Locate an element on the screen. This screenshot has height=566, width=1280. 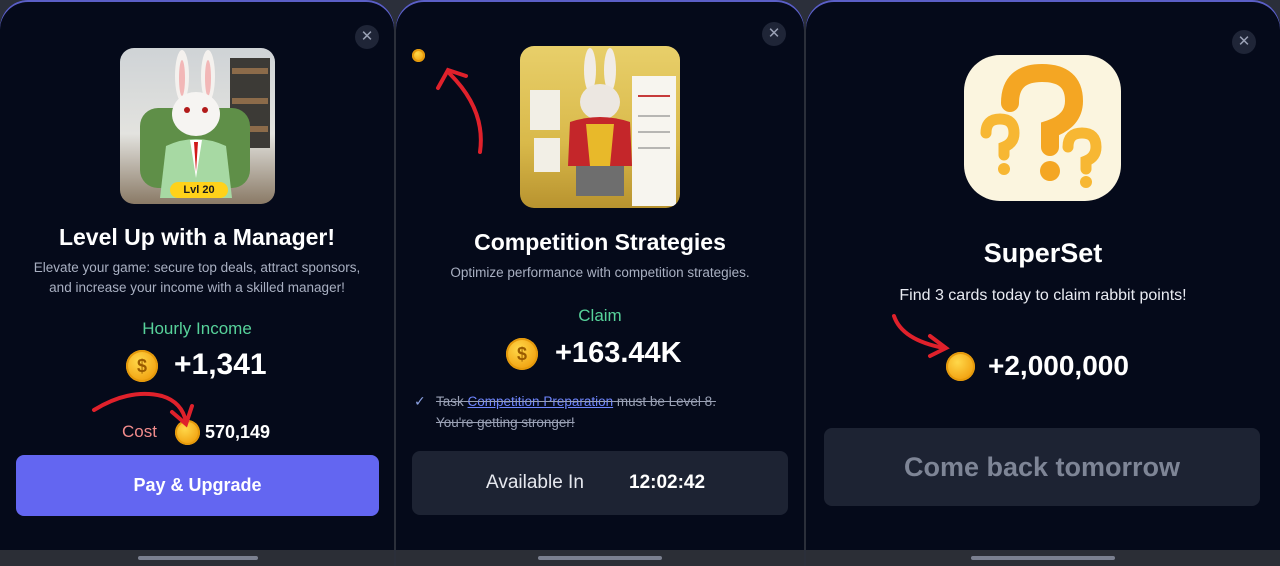
manager-rabbit-image: Lvl 20 is located at coordinates (197, 126).